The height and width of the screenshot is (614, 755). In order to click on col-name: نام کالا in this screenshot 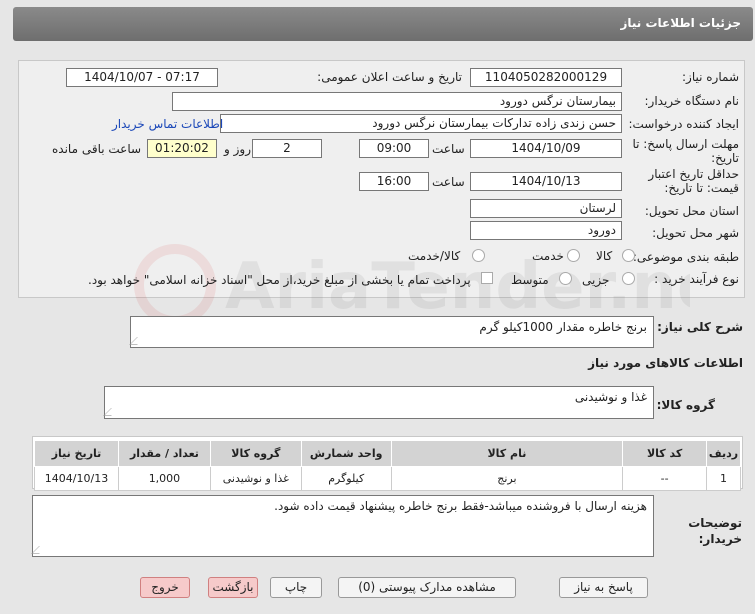, I will do `click(507, 453)`.